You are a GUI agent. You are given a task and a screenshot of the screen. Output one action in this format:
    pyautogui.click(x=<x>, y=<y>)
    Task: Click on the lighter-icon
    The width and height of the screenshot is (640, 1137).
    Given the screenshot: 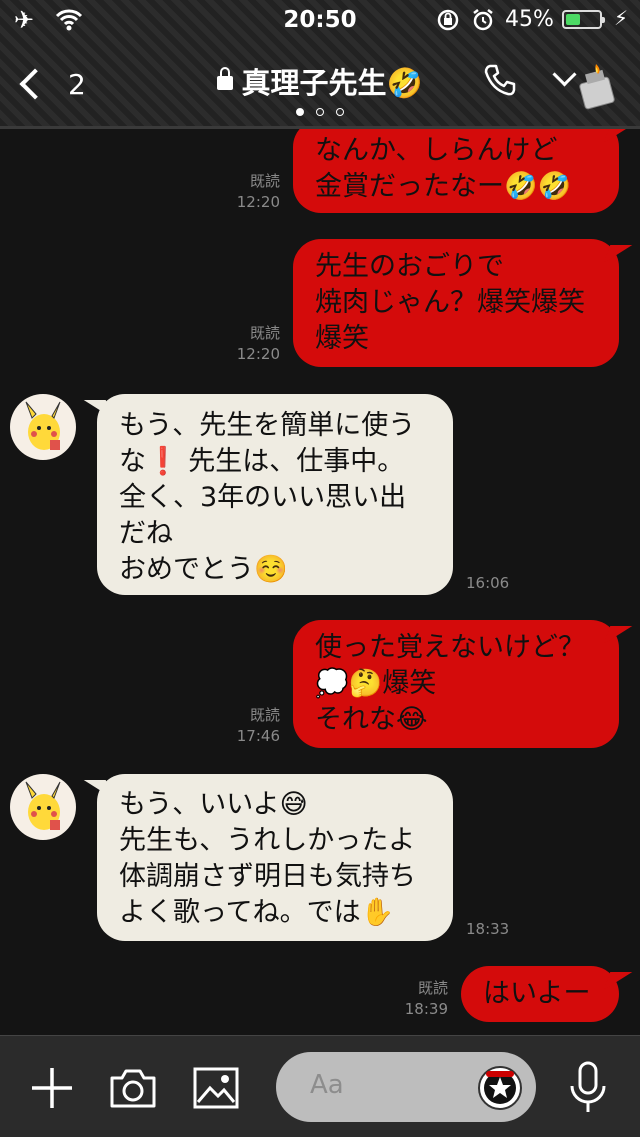 What is the action you would take?
    pyautogui.click(x=598, y=86)
    